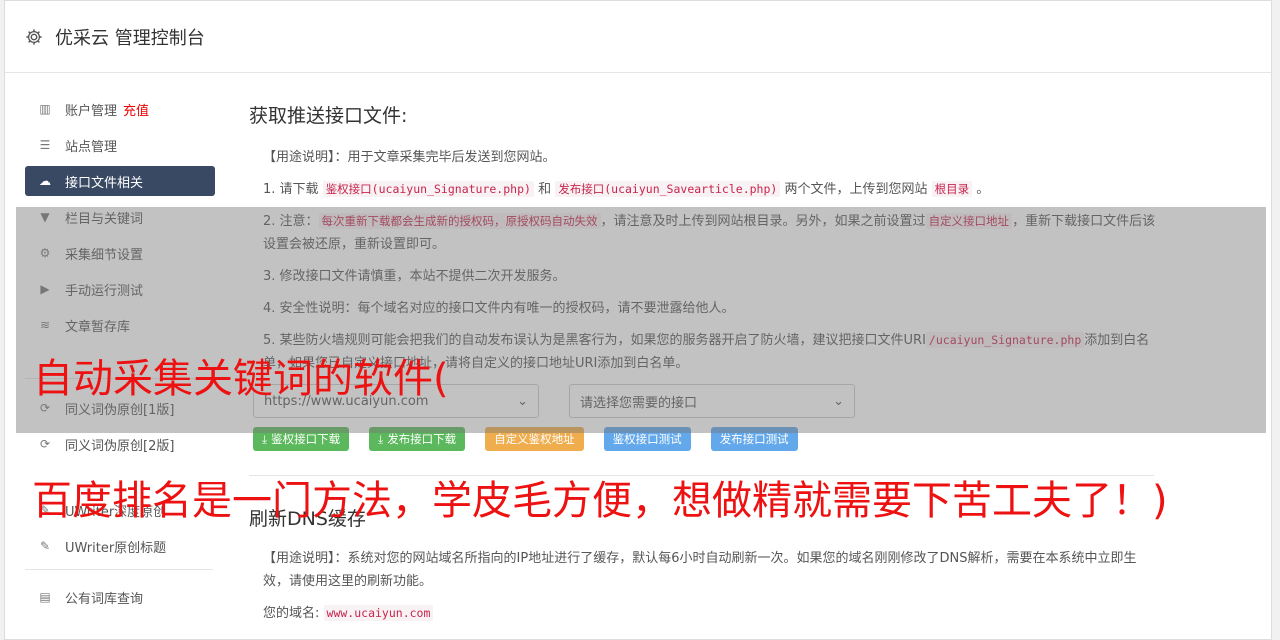  What do you see at coordinates (763, 221) in the screenshot?
I see `step-text: ，请注意及时上传到网站根目录。另外，如果之前设置过` at bounding box center [763, 221].